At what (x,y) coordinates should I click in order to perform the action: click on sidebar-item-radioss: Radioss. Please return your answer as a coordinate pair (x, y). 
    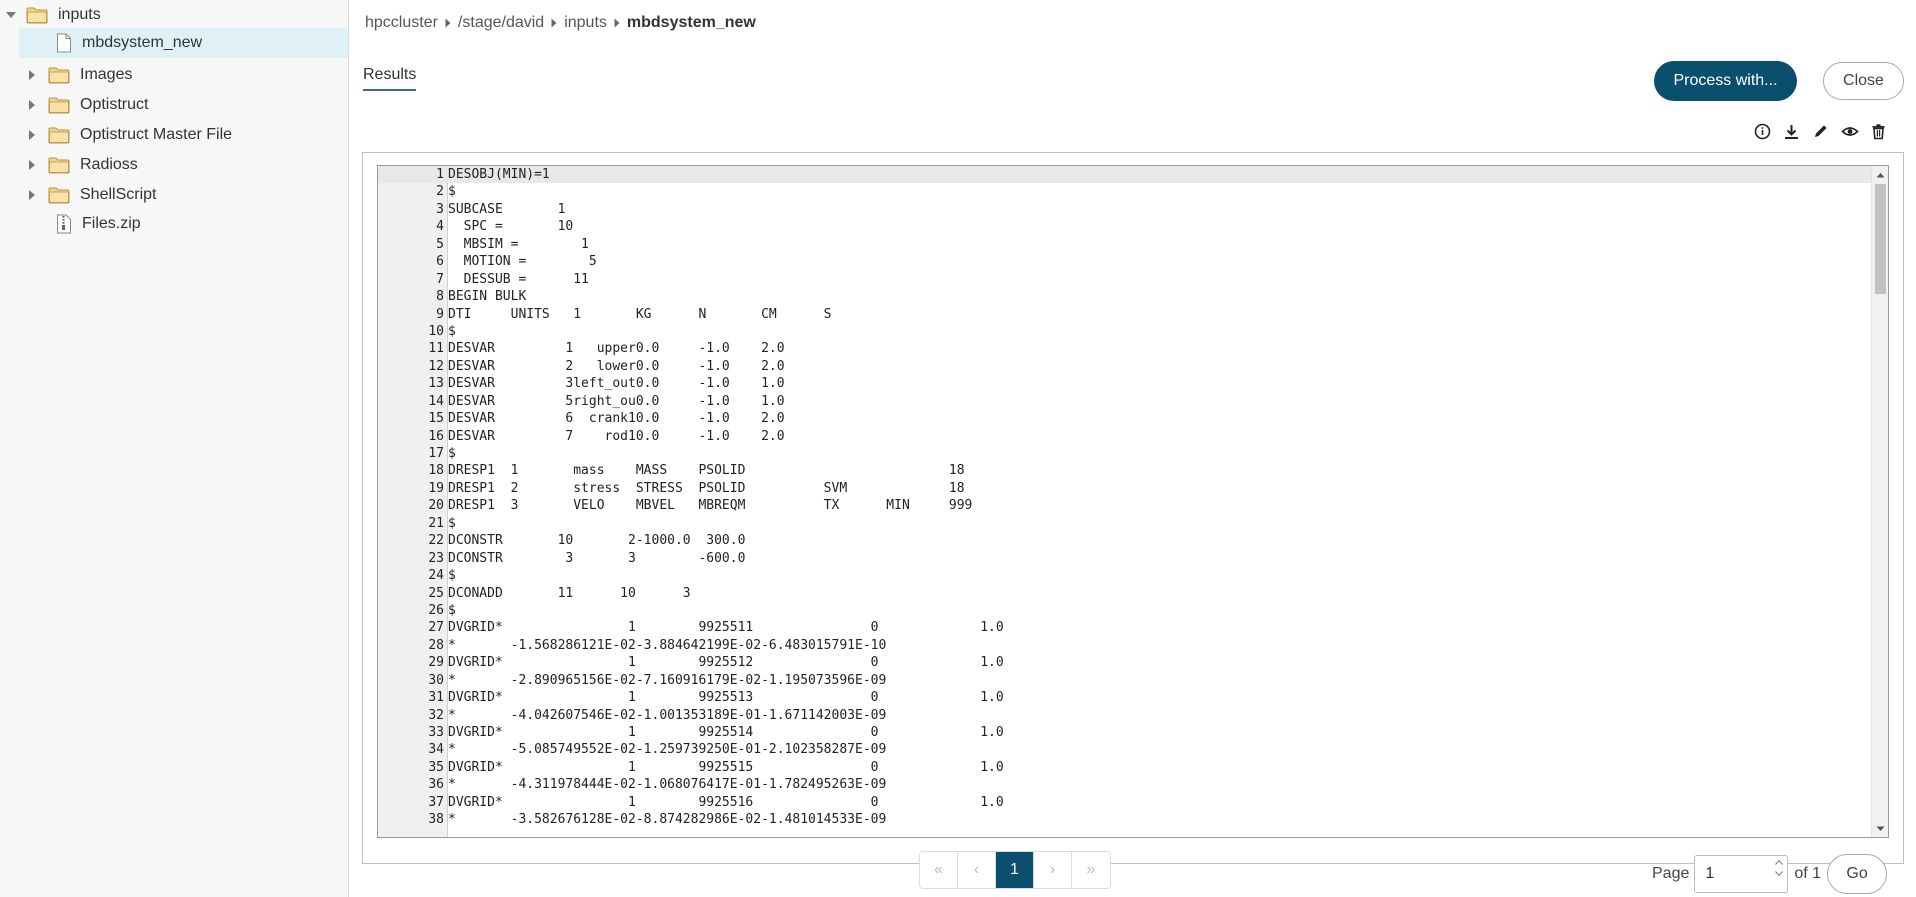
    Looking at the image, I should click on (174, 165).